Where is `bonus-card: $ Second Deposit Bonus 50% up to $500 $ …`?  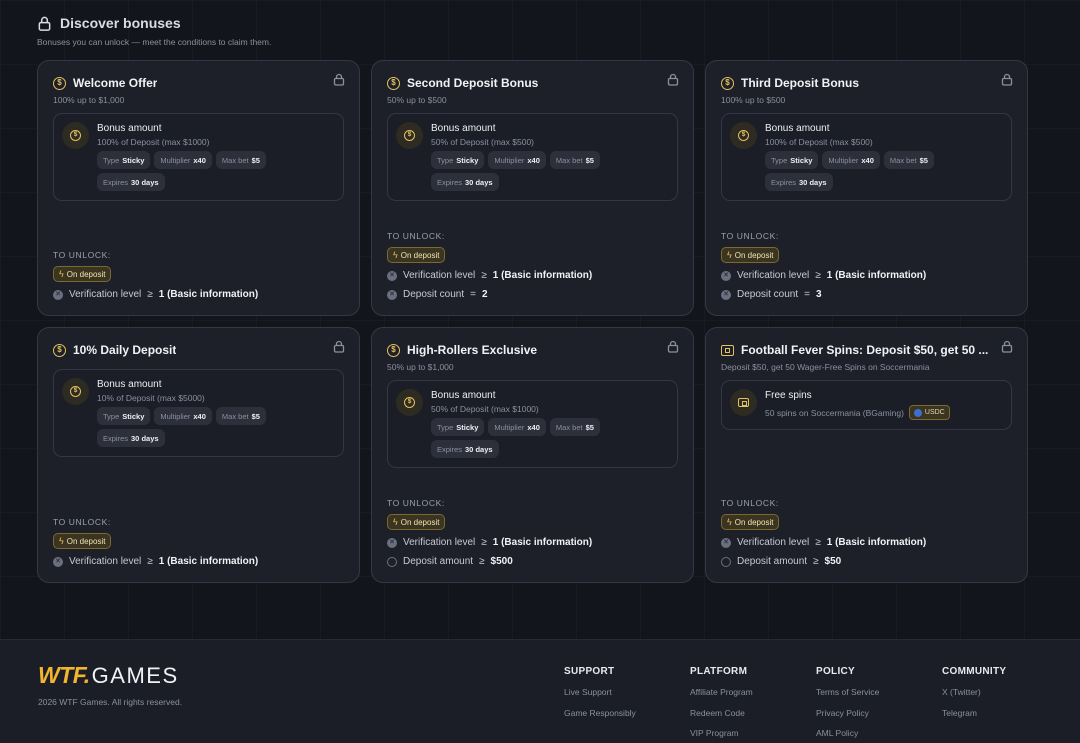
bonus-card: $ Second Deposit Bonus 50% up to $500 $ … is located at coordinates (532, 188).